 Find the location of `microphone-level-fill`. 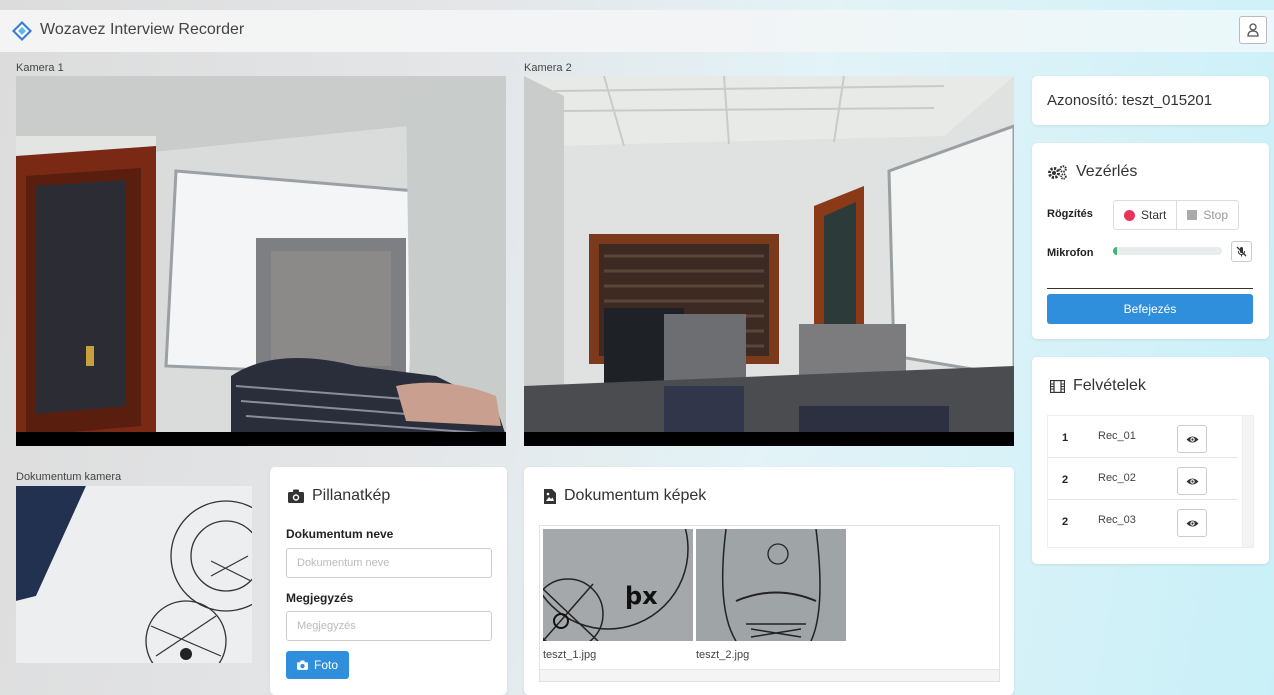

microphone-level-fill is located at coordinates (1115, 251).